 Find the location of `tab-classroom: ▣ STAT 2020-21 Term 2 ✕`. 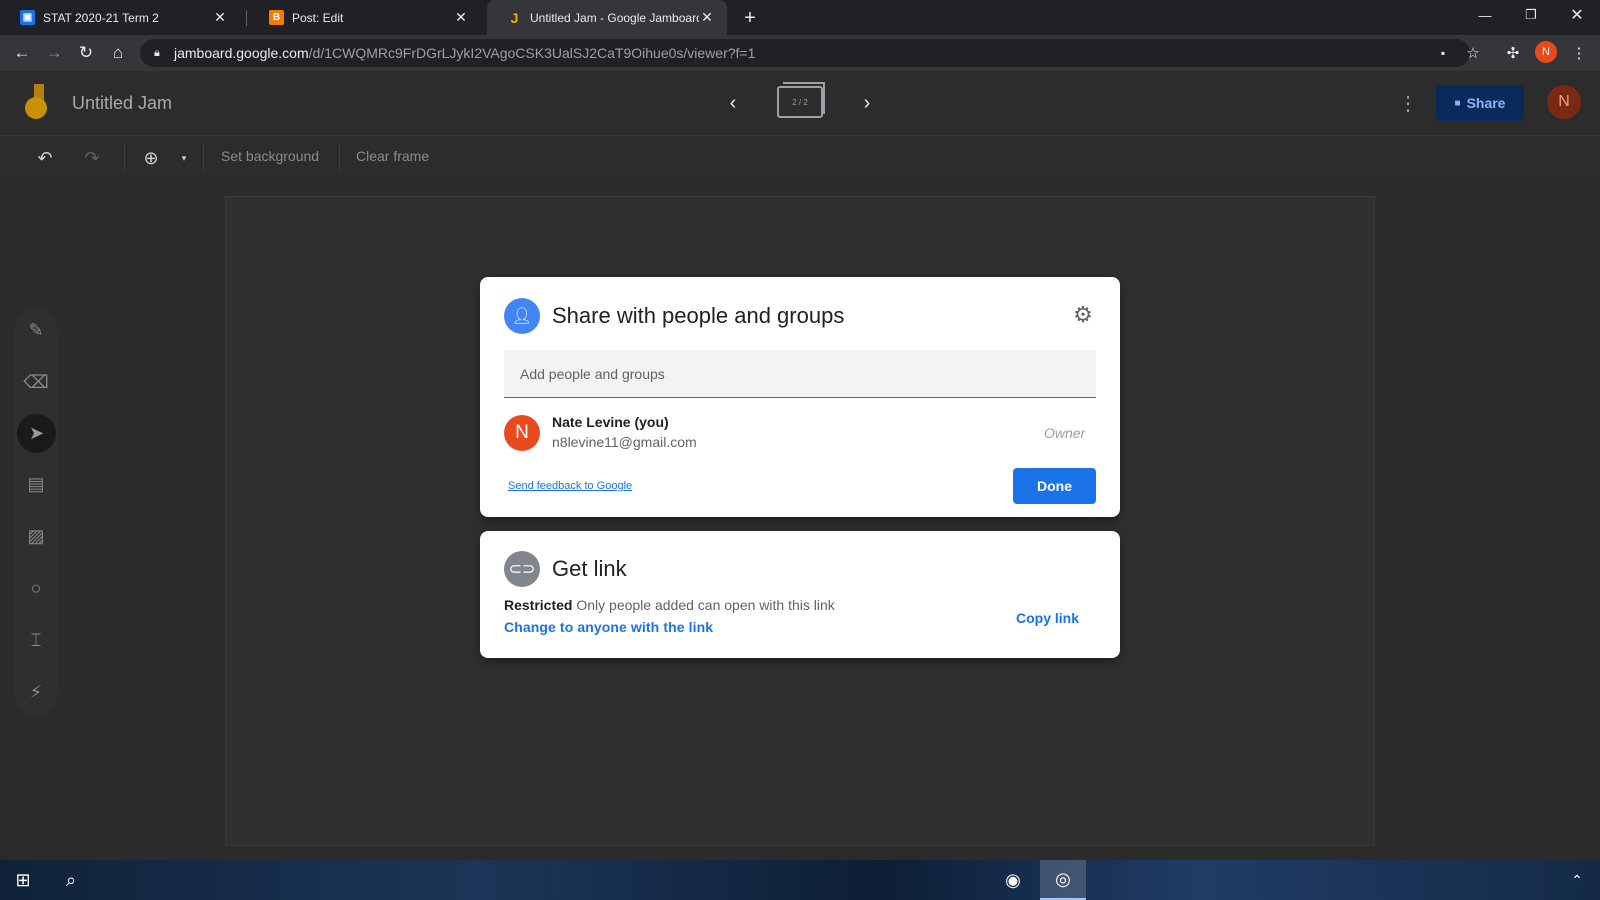

tab-classroom: ▣ STAT 2020-21 Term 2 ✕ is located at coordinates (120, 17).